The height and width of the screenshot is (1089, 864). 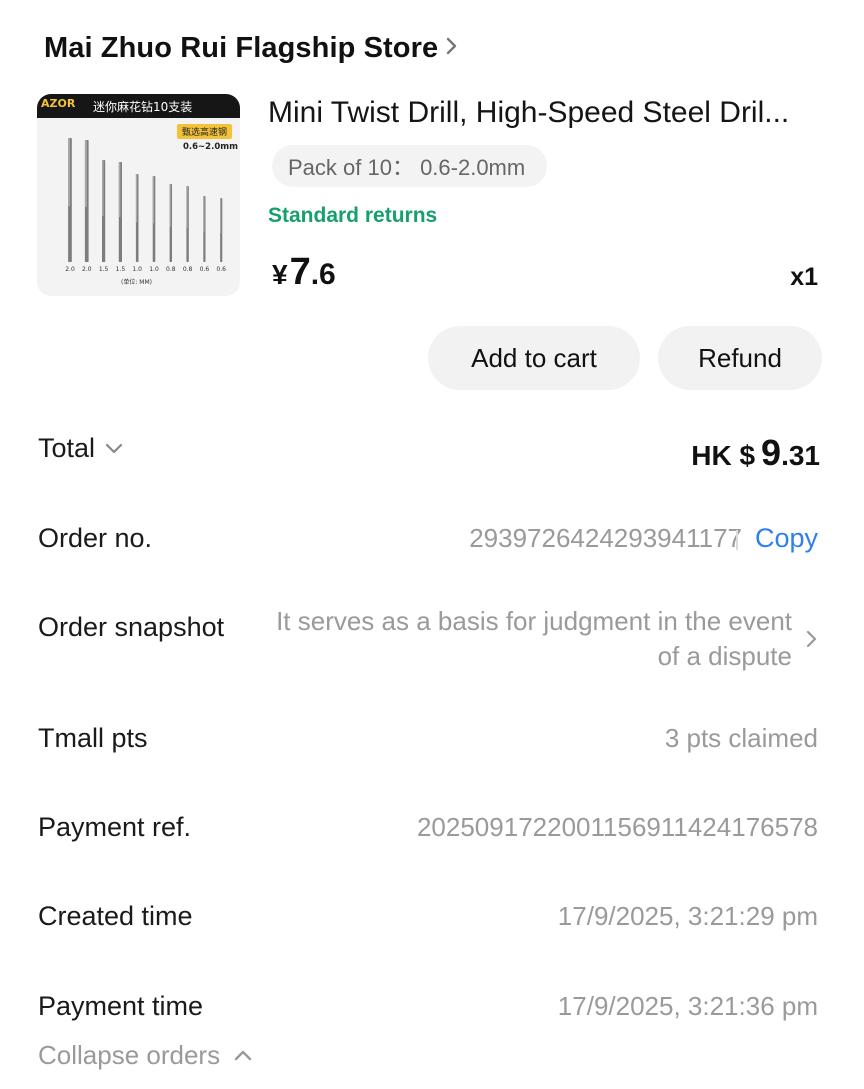 I want to click on total-decimal: .31, so click(x=800, y=455).